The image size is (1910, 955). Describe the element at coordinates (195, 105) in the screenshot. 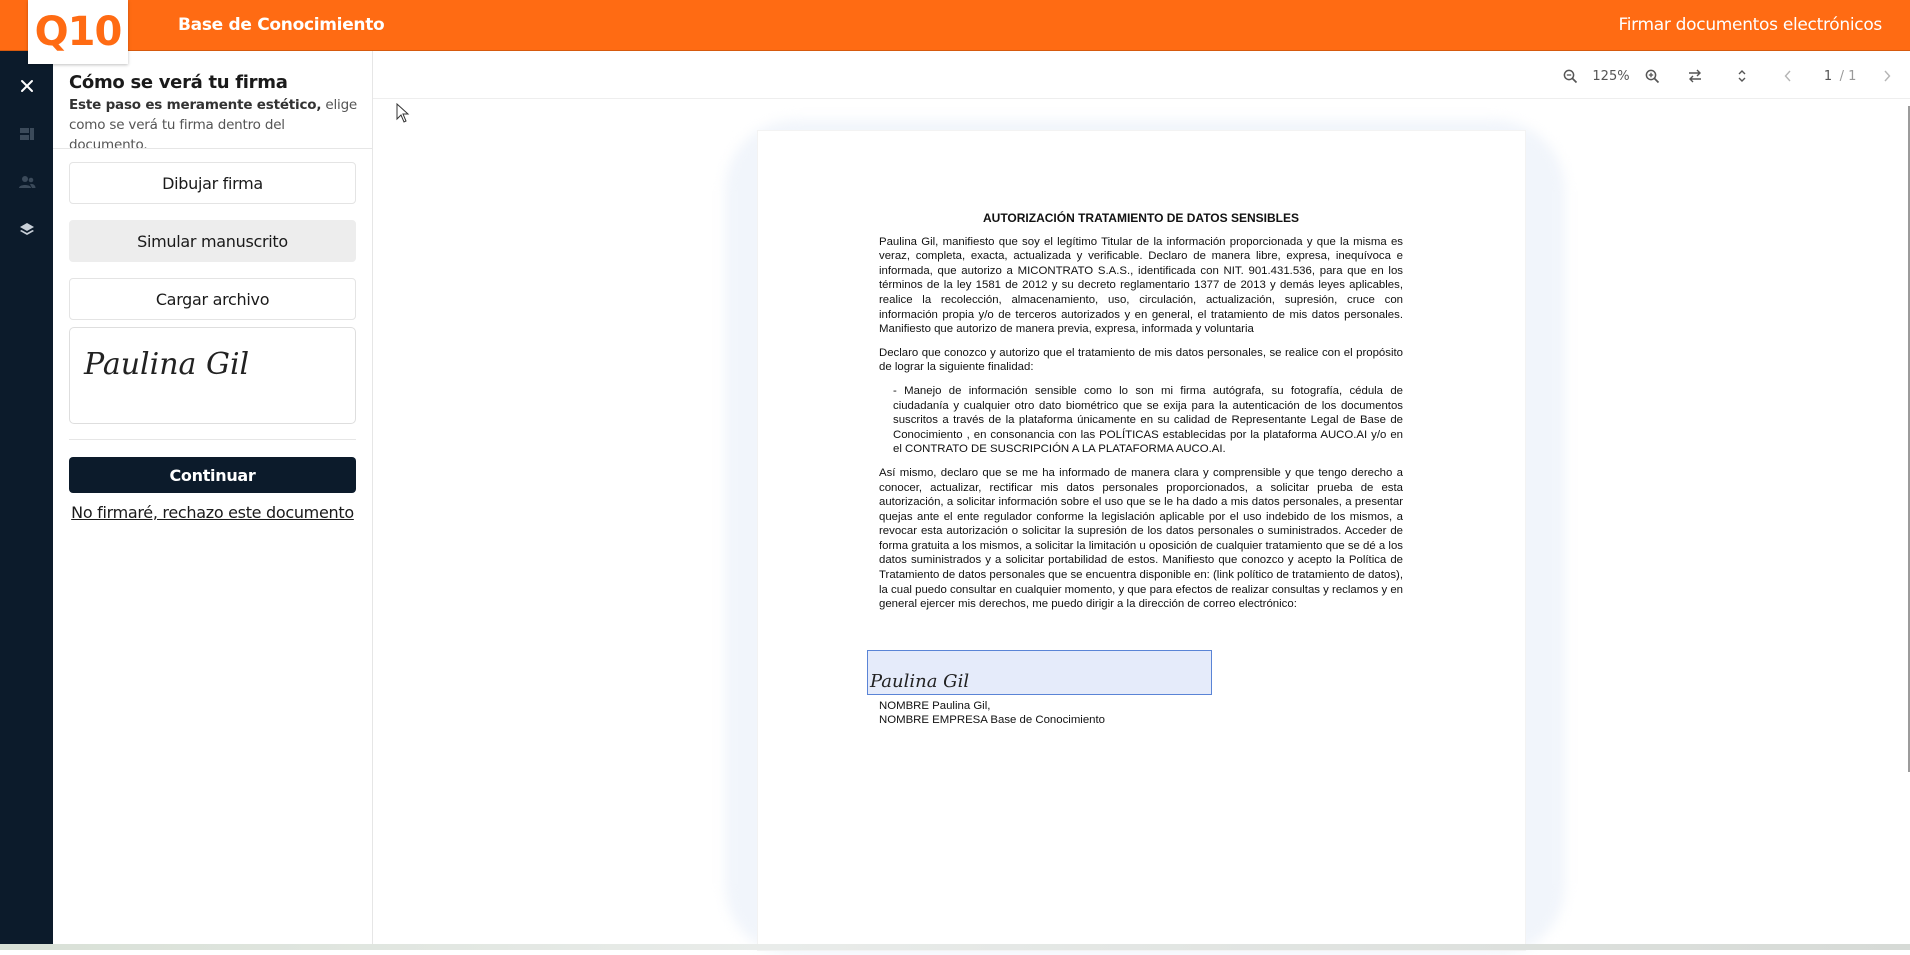

I see `panel-subtitle-bold: Este paso es meramente estético,` at that location.